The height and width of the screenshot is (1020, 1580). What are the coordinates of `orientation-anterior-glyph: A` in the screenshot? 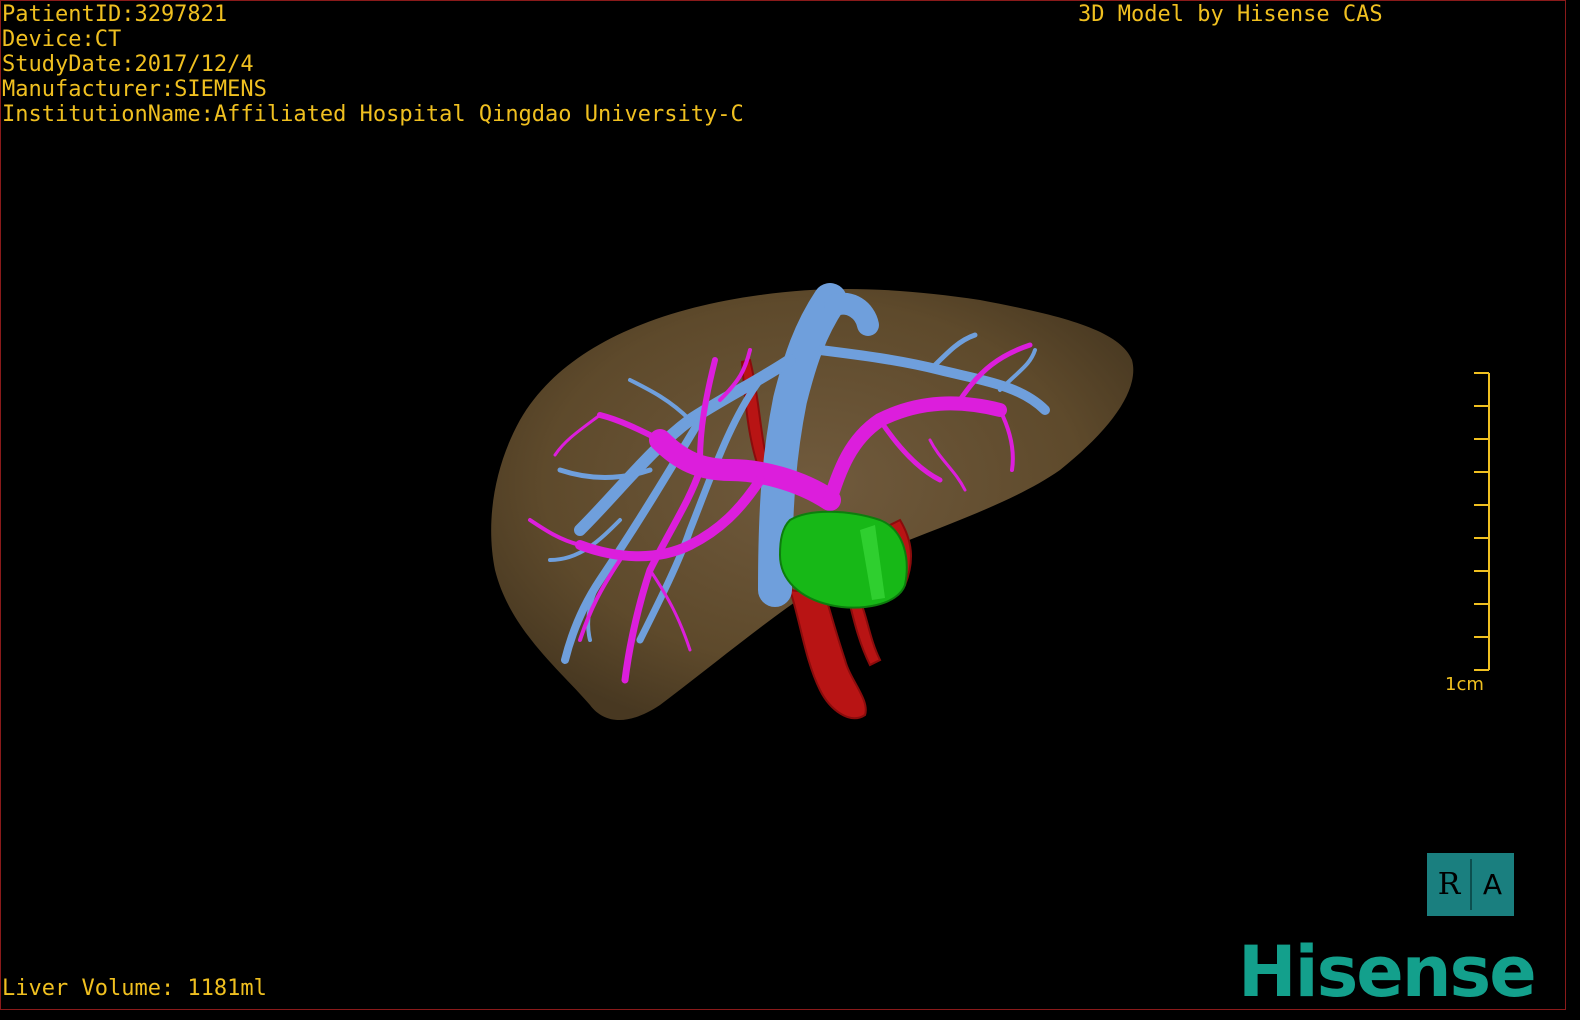 It's located at (1492, 884).